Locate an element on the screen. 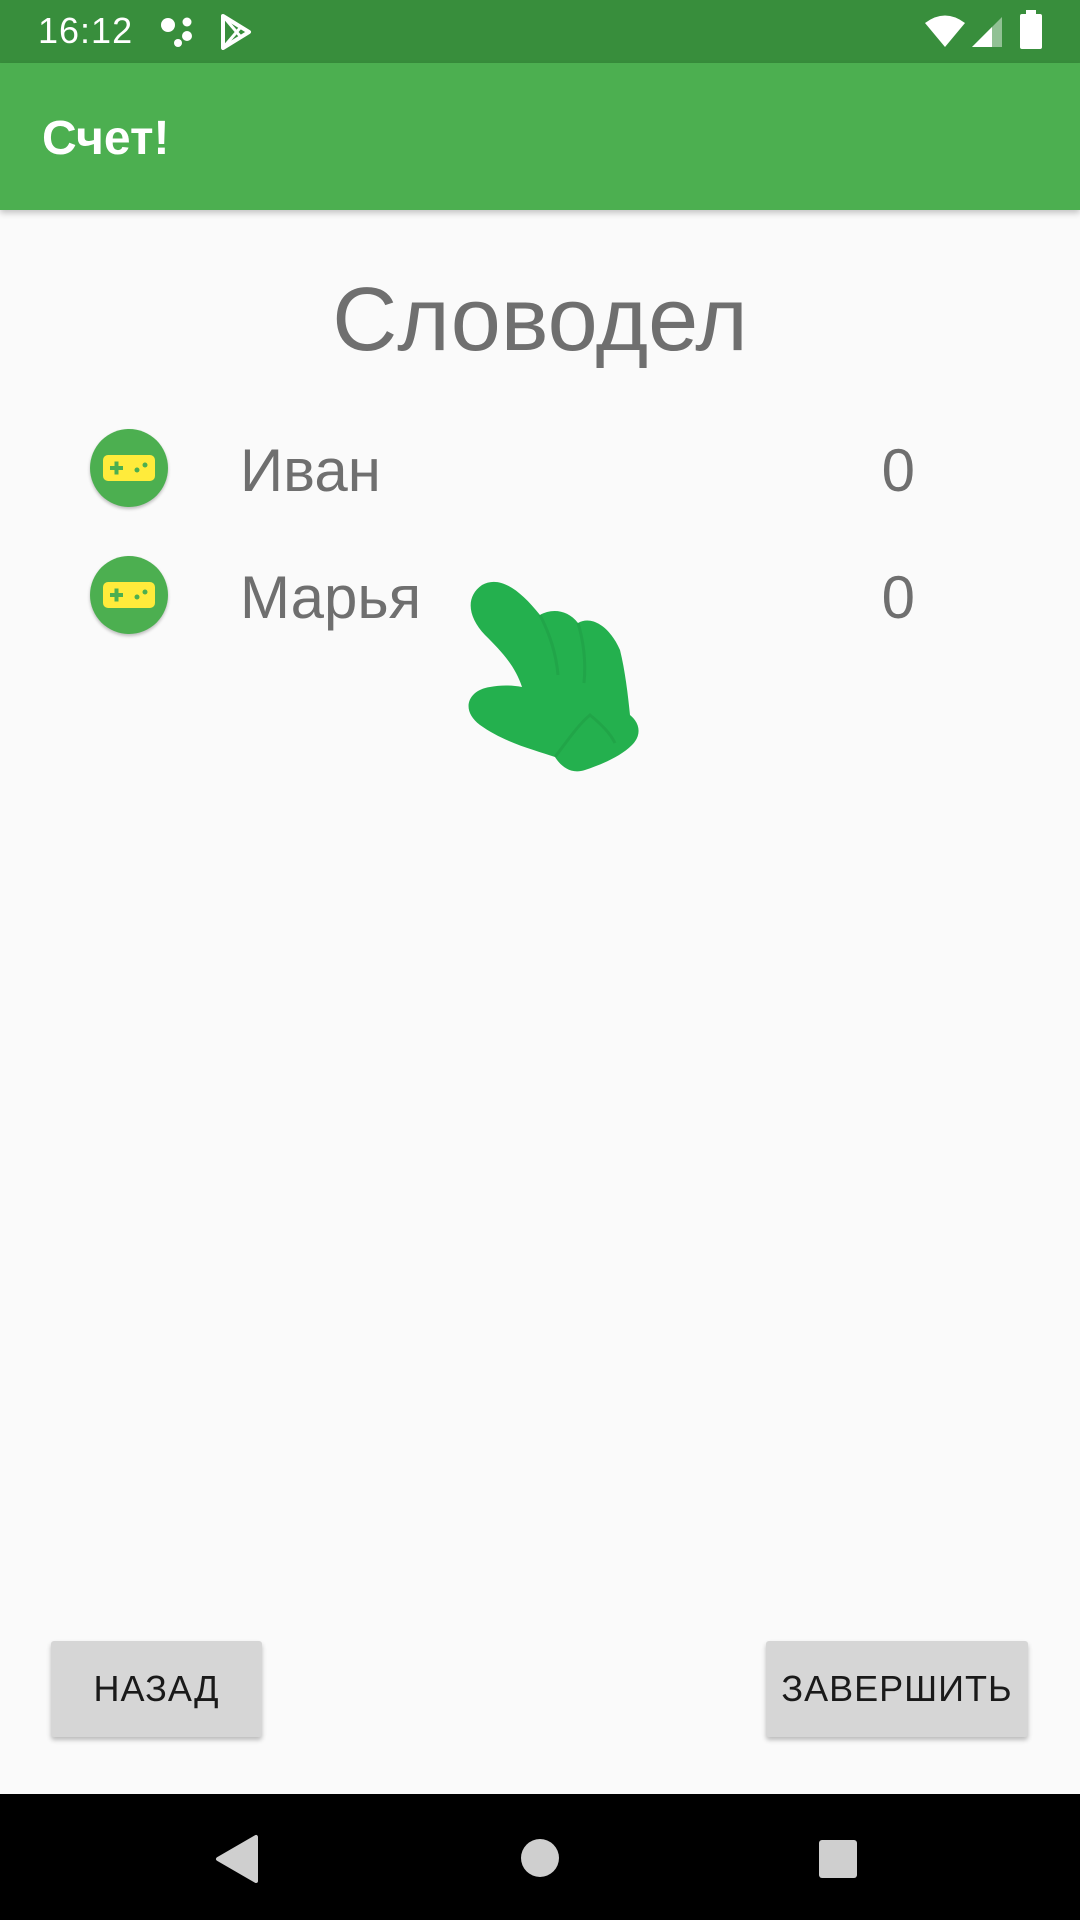 The image size is (1080, 1920). back-icon is located at coordinates (237, 1859).